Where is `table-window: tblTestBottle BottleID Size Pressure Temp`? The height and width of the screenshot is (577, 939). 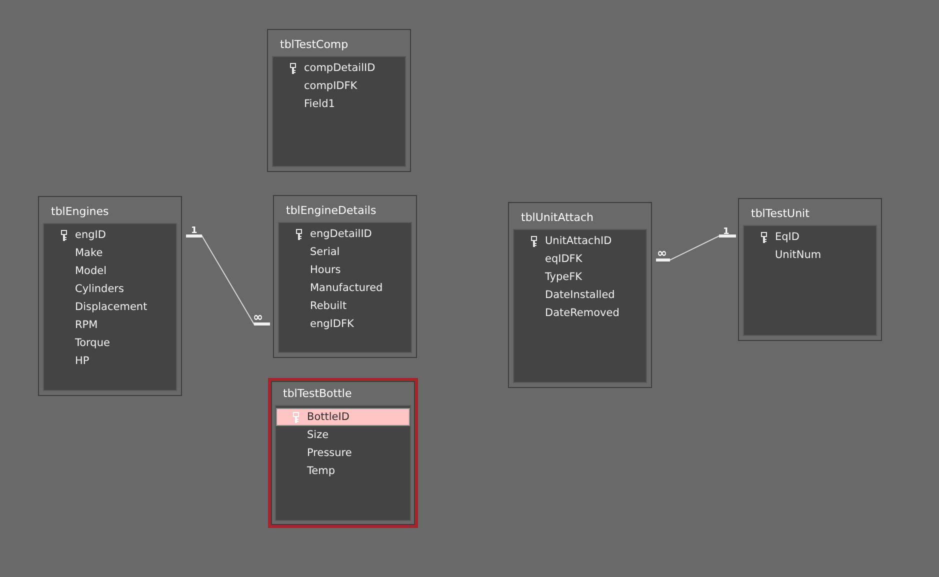
table-window: tblTestBottle BottleID Size Pressure Temp is located at coordinates (343, 453).